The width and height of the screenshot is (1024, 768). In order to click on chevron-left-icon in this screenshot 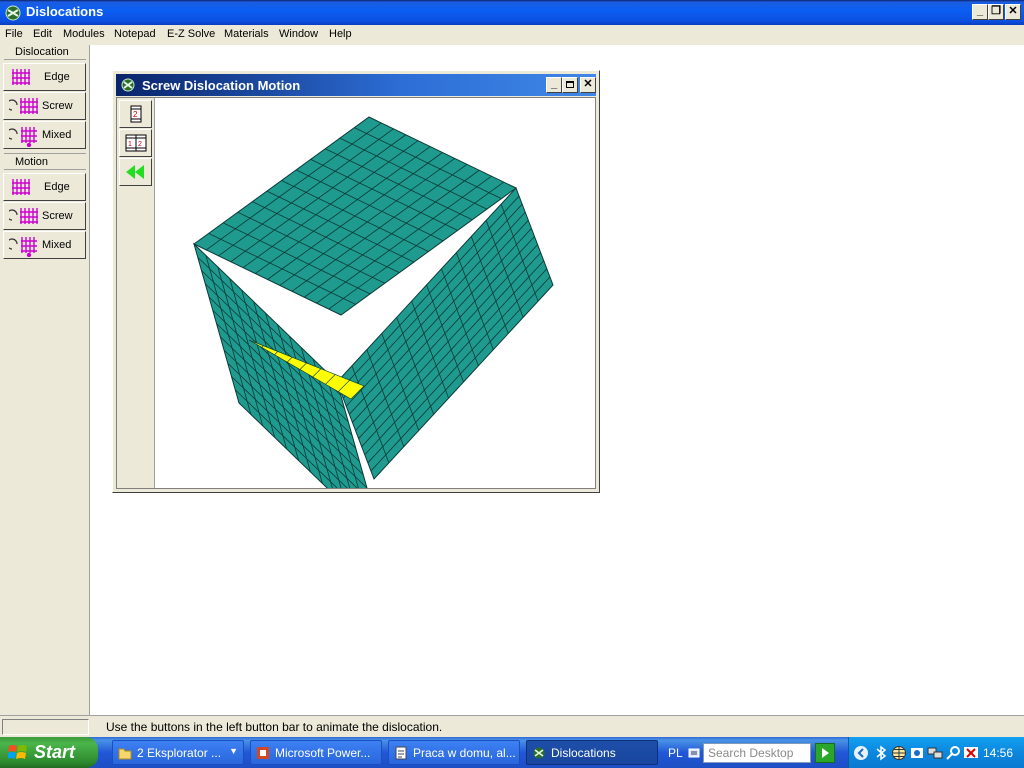, I will do `click(861, 753)`.